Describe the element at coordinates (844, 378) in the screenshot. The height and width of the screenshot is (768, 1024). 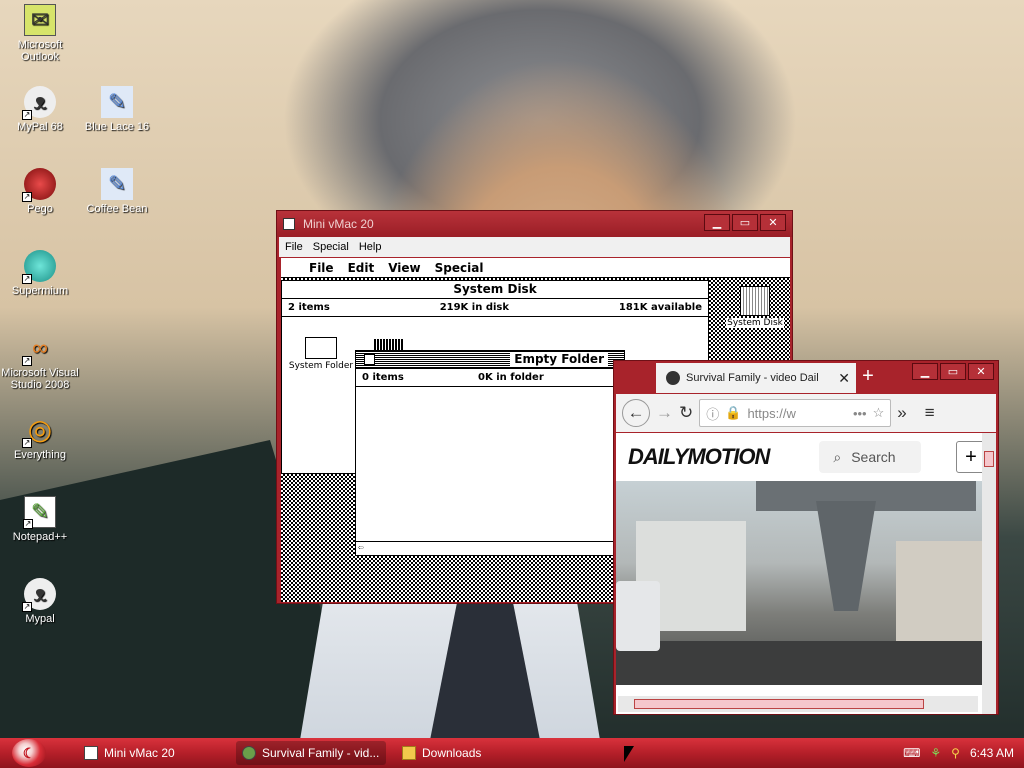
I see `tab-close-icon: ✕` at that location.